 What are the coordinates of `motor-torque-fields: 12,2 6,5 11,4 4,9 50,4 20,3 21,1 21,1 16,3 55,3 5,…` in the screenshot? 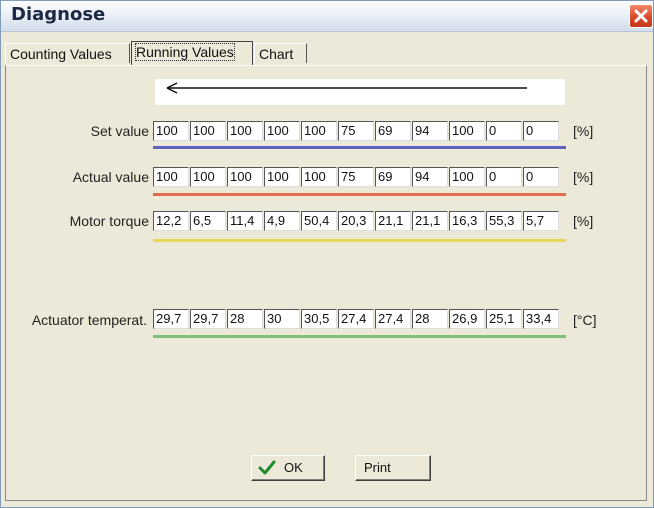 It's located at (356, 221).